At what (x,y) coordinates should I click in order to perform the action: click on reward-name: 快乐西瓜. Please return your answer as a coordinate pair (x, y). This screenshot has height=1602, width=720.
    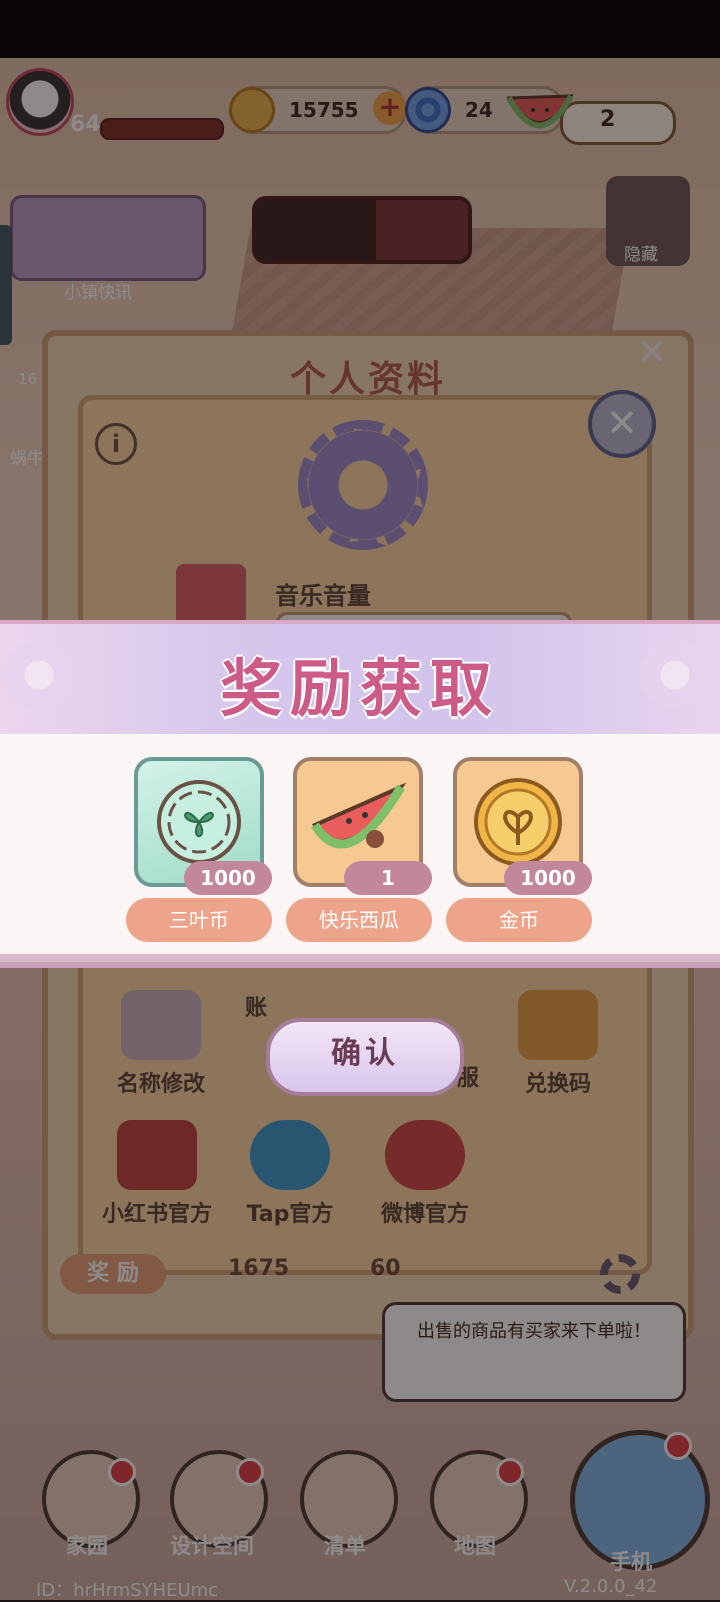
    Looking at the image, I should click on (359, 920).